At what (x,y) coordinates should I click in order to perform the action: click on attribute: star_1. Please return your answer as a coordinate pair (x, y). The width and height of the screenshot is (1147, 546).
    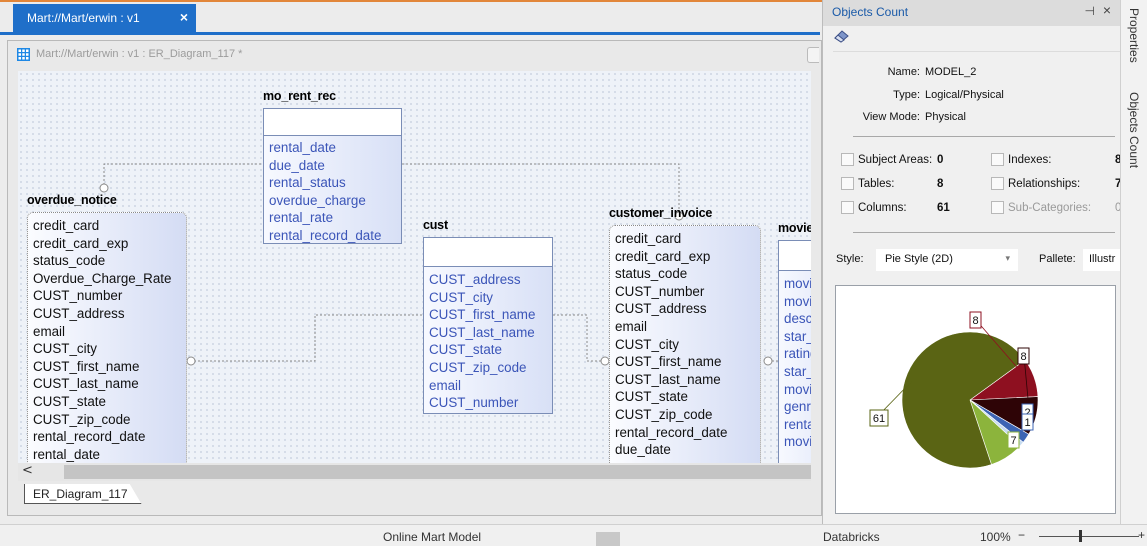
    Looking at the image, I should click on (797, 336).